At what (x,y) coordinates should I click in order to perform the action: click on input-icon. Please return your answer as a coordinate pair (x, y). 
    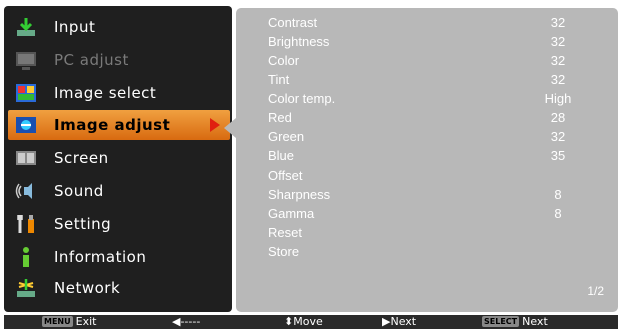
    Looking at the image, I should click on (26, 27).